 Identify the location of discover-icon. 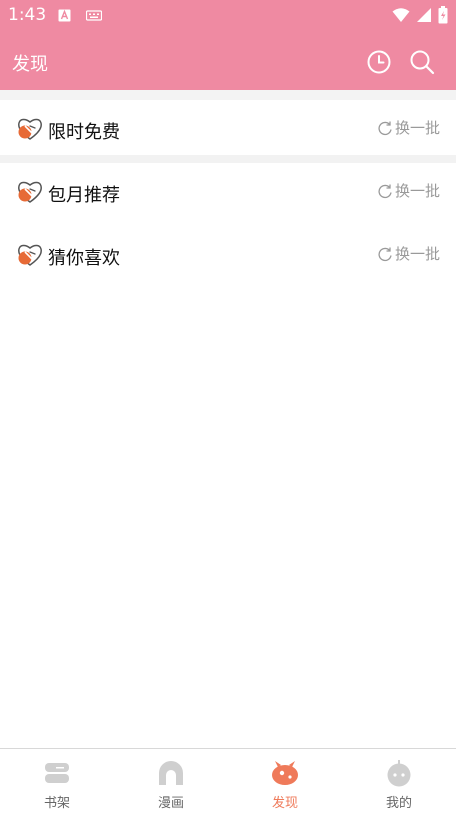
(285, 773).